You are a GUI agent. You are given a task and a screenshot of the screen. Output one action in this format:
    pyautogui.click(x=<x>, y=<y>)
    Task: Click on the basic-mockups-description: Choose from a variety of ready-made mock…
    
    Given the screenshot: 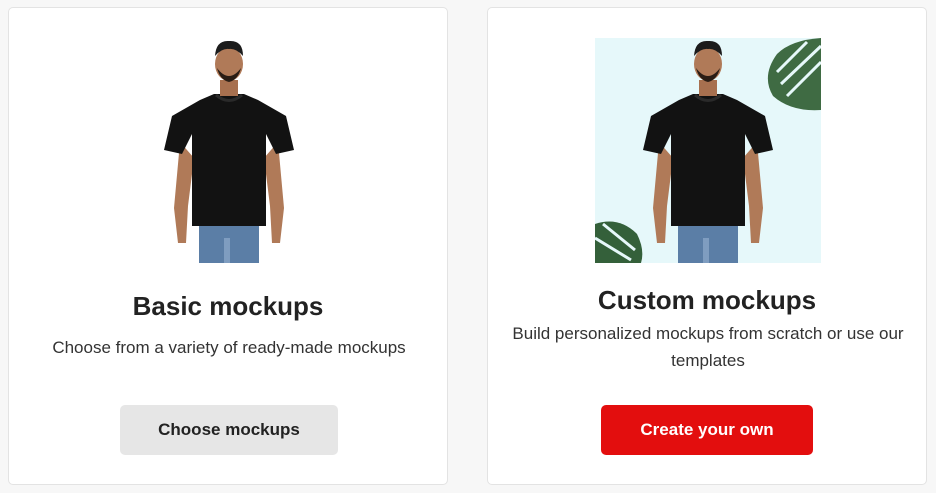 What is the action you would take?
    pyautogui.click(x=229, y=347)
    